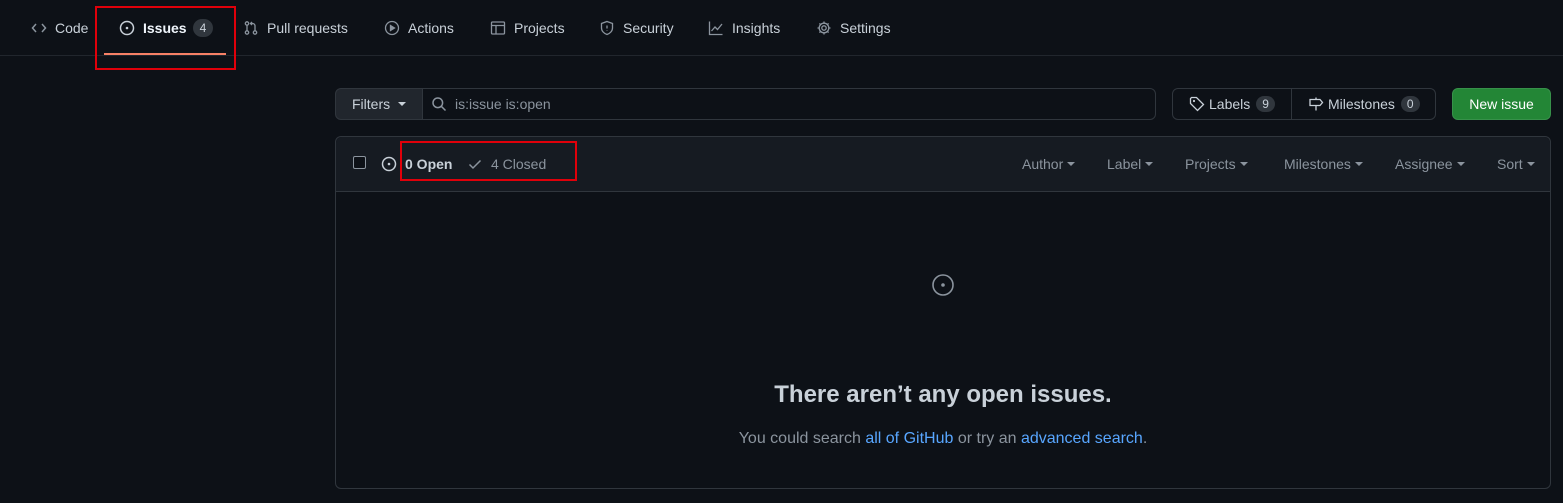 The width and height of the screenshot is (1563, 503). I want to click on author-filter: Author, so click(1049, 164).